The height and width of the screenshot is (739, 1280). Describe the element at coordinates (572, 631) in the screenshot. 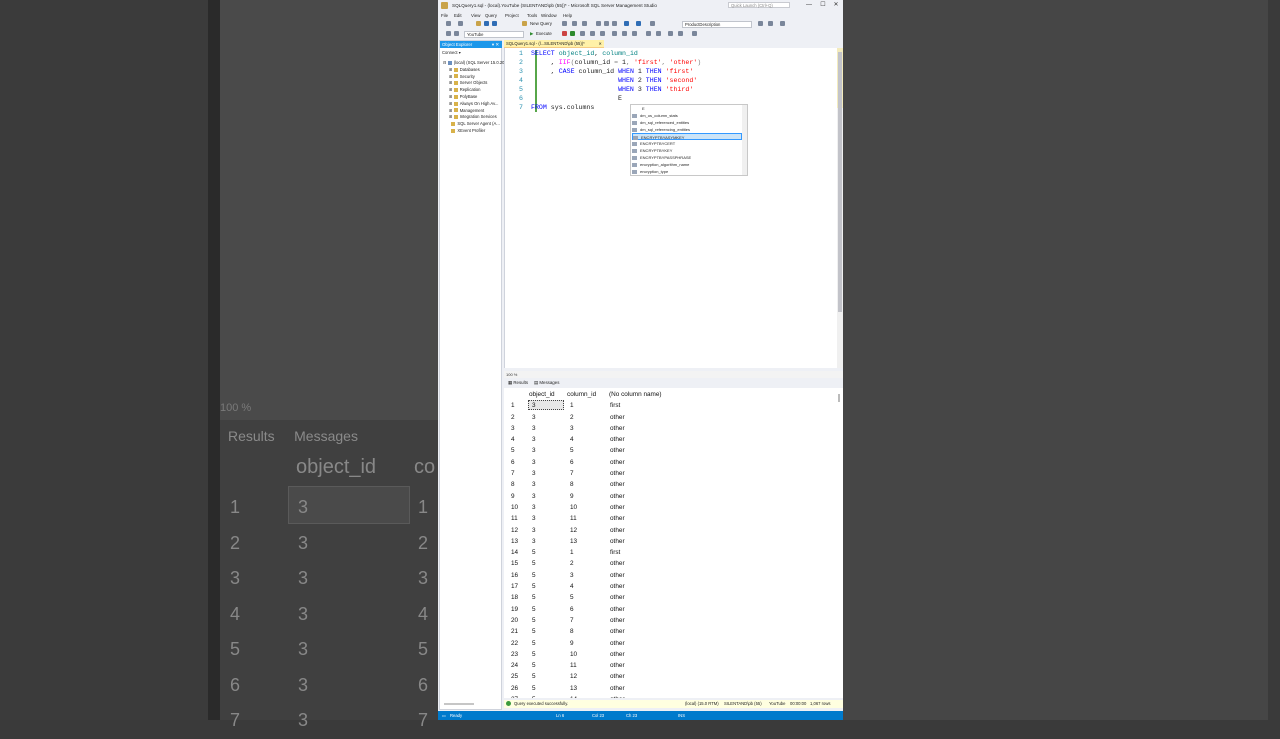

I see `table-cell: 8` at that location.